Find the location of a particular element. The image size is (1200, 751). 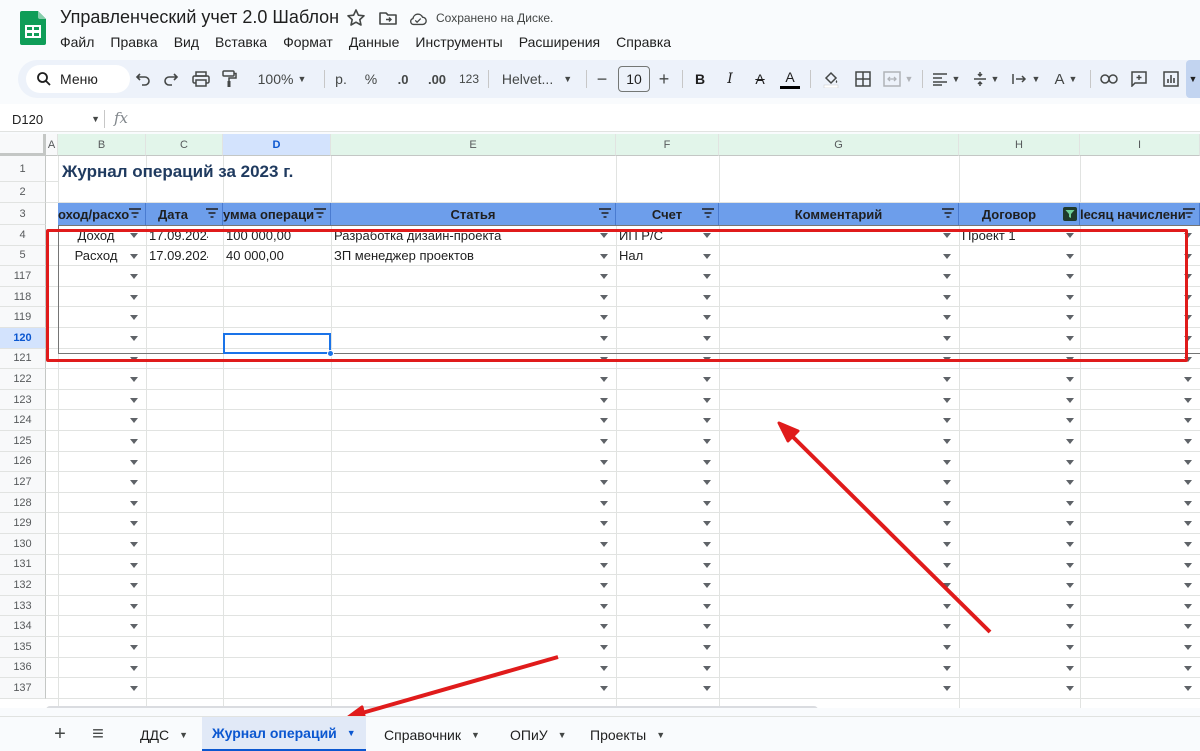

column-header-a: A is located at coordinates (52, 145).